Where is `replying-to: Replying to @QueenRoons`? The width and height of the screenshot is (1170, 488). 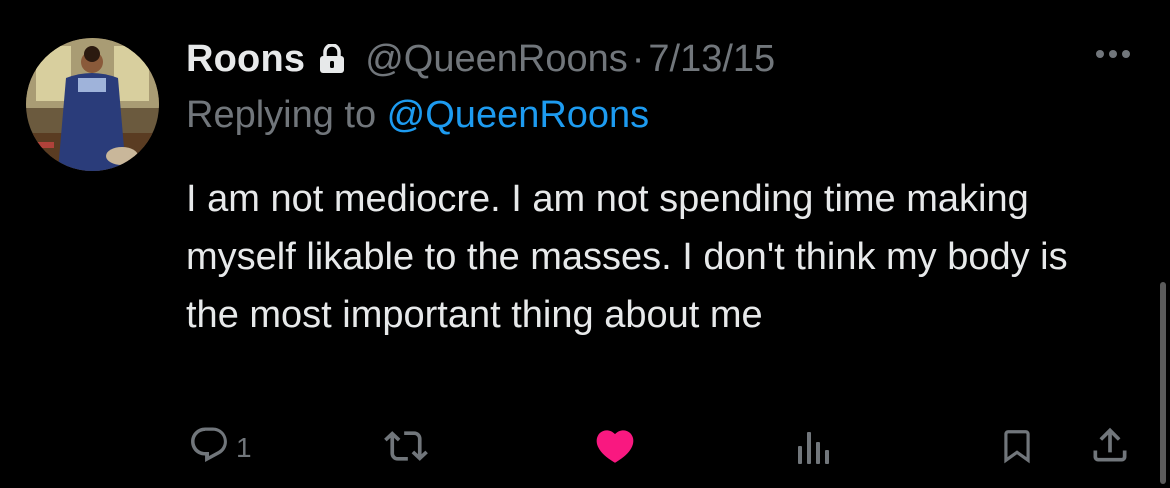
replying-to: Replying to @QueenRoons is located at coordinates (417, 115).